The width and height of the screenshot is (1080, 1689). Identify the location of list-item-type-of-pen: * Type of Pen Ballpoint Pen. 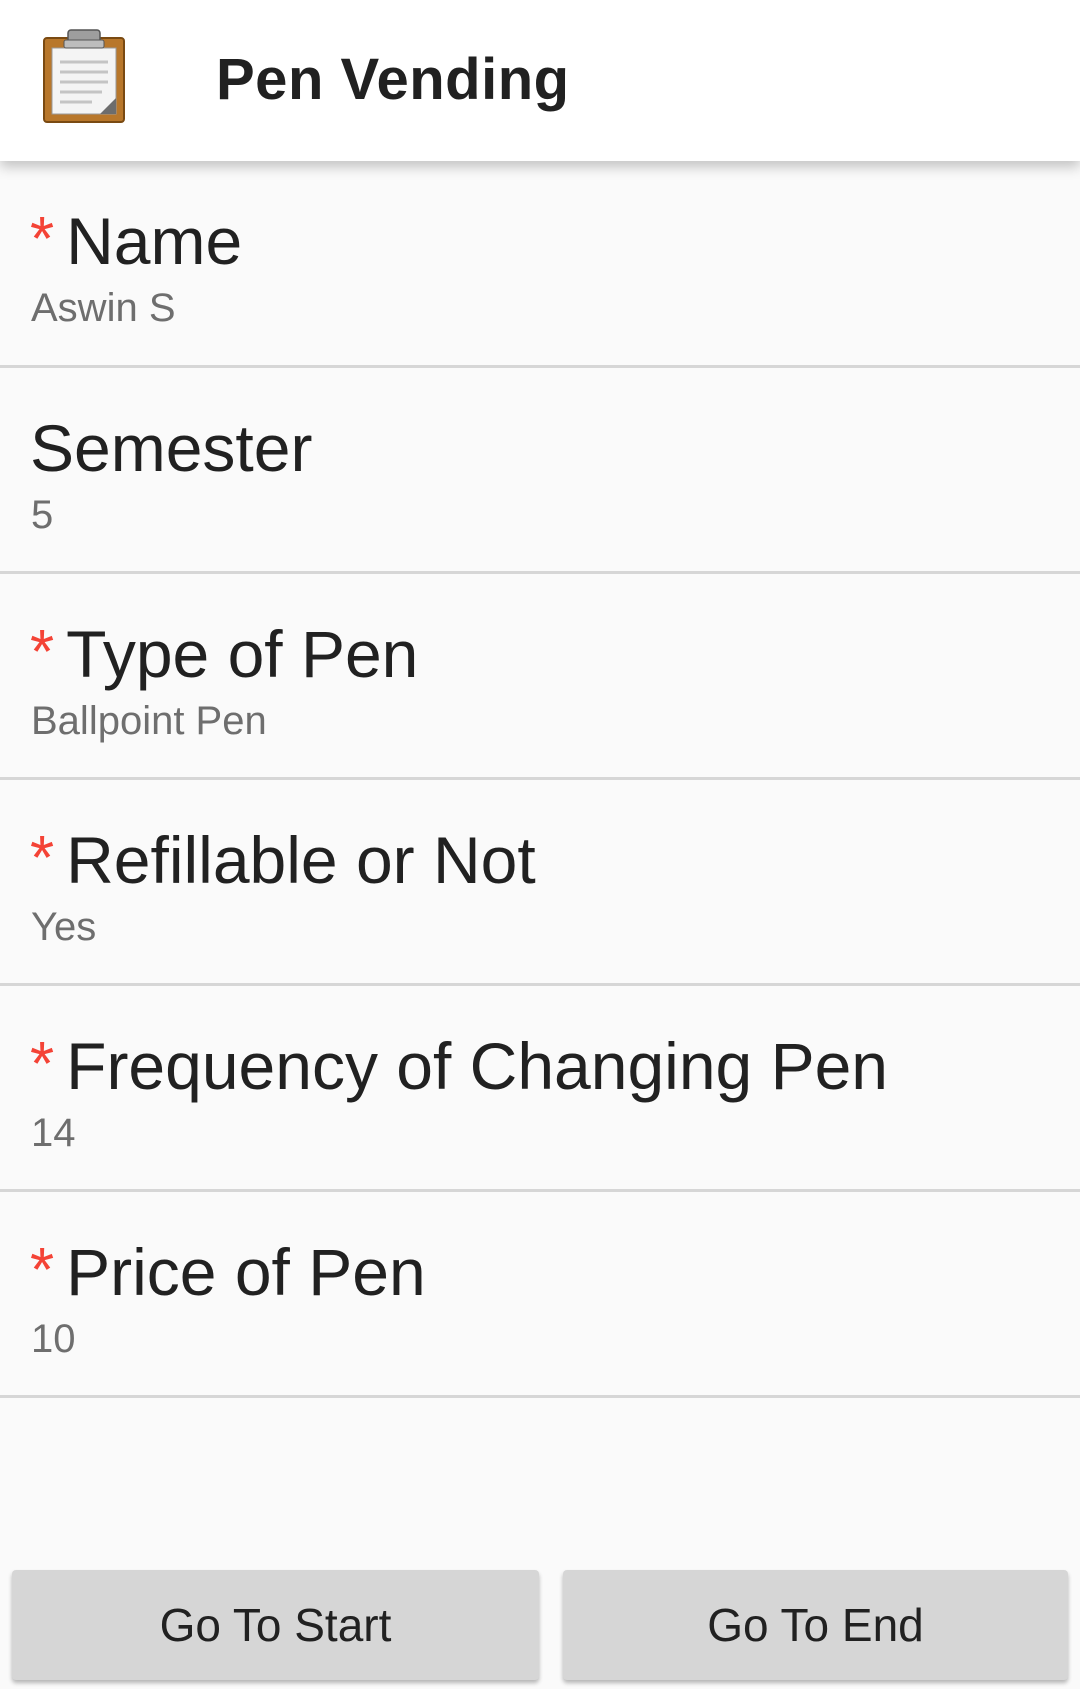
(540, 677).